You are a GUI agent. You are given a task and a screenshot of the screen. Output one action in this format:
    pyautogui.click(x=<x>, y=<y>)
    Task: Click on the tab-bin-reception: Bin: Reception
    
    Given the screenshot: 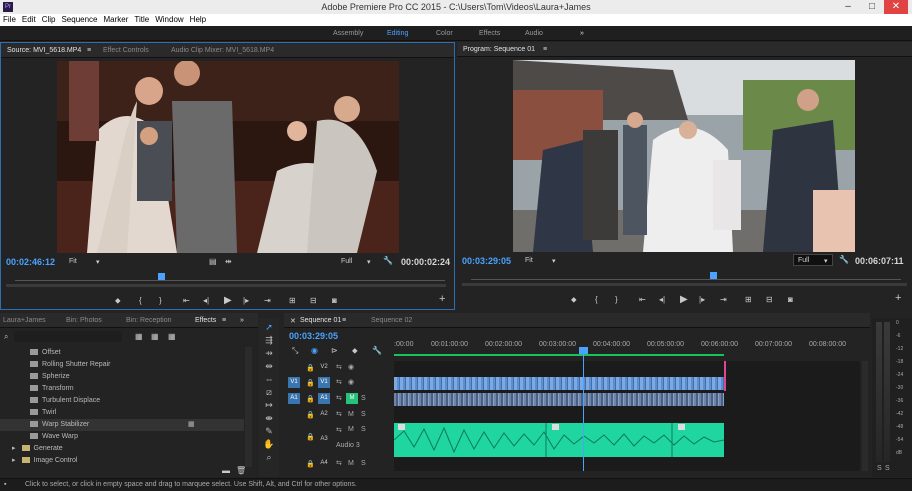 What is the action you would take?
    pyautogui.click(x=149, y=320)
    